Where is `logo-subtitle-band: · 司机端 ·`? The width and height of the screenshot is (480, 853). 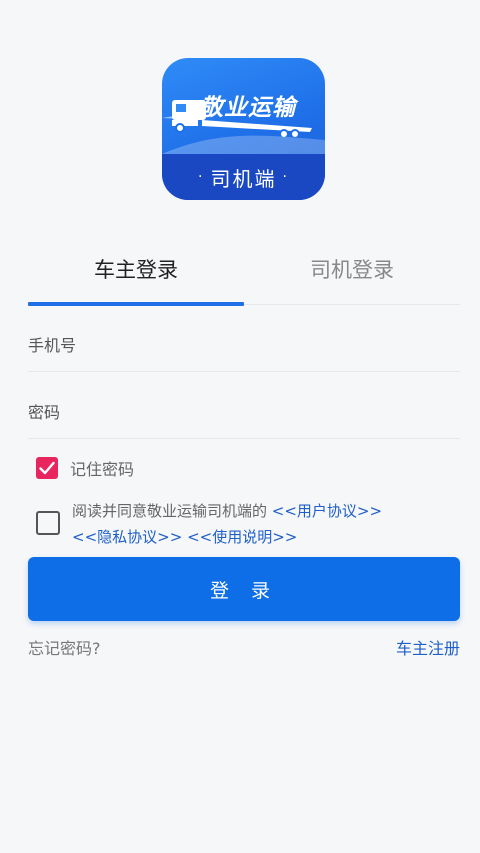 logo-subtitle-band: · 司机端 · is located at coordinates (243, 177).